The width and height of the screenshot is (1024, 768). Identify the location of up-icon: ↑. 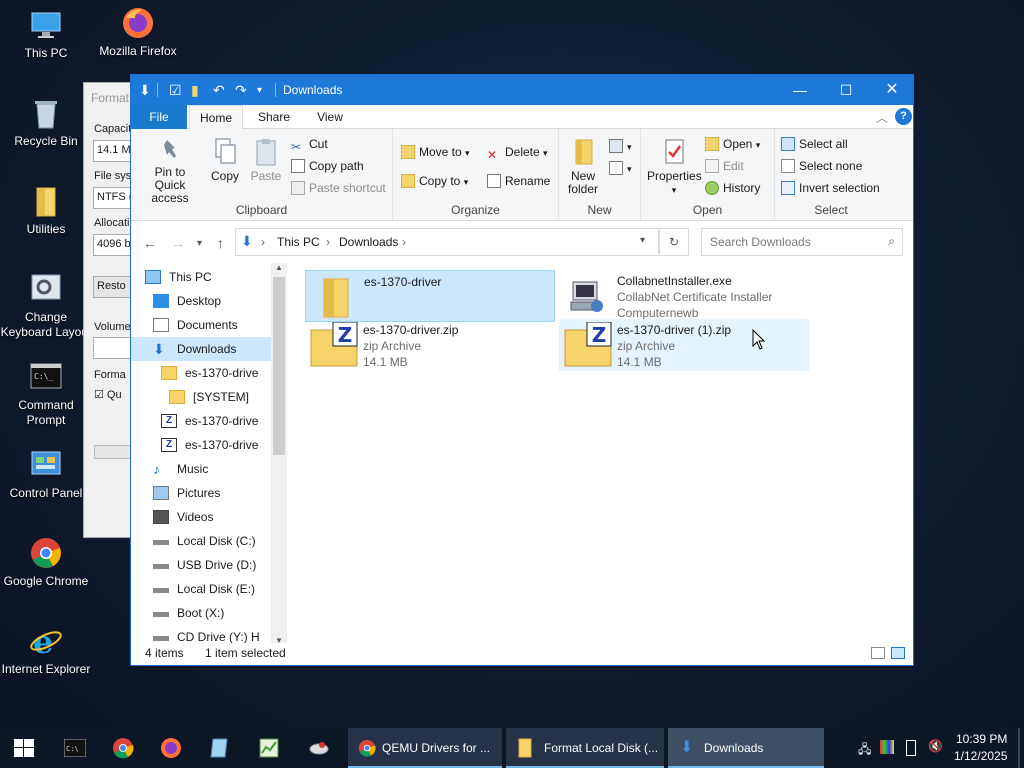
(220, 243).